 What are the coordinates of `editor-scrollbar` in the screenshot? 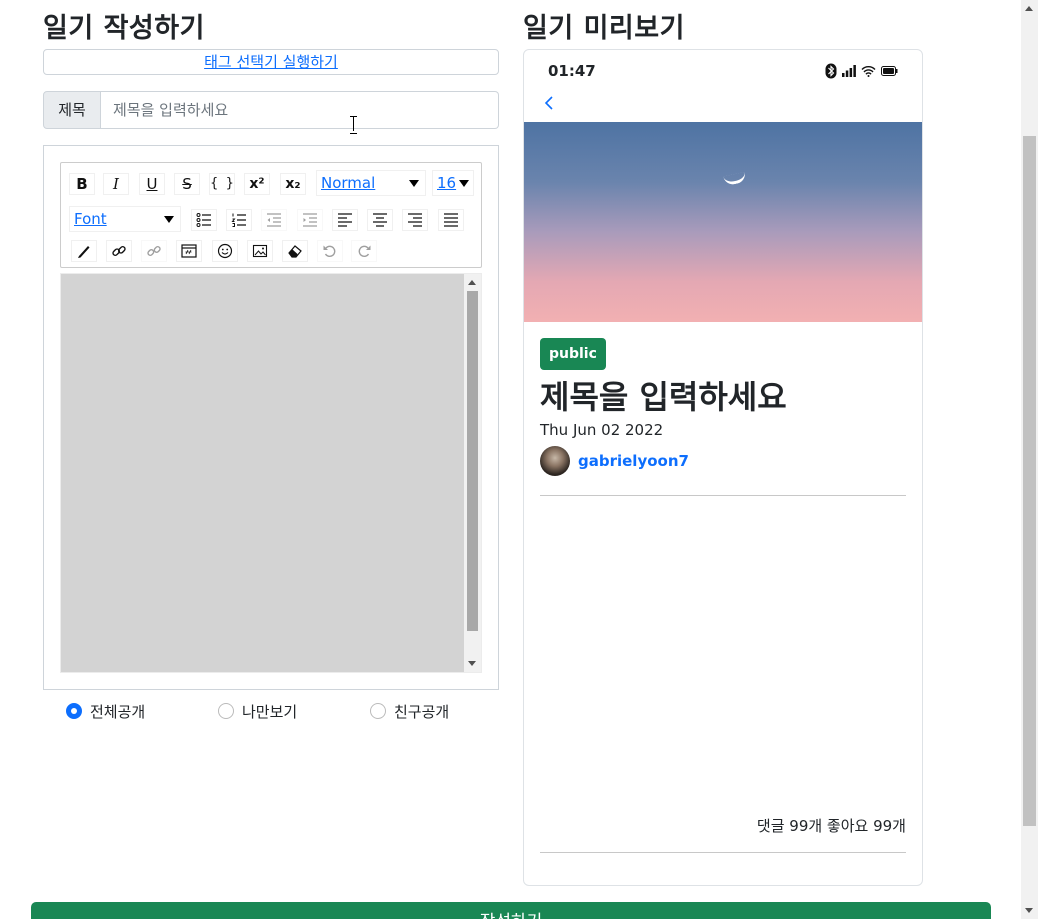 It's located at (472, 473).